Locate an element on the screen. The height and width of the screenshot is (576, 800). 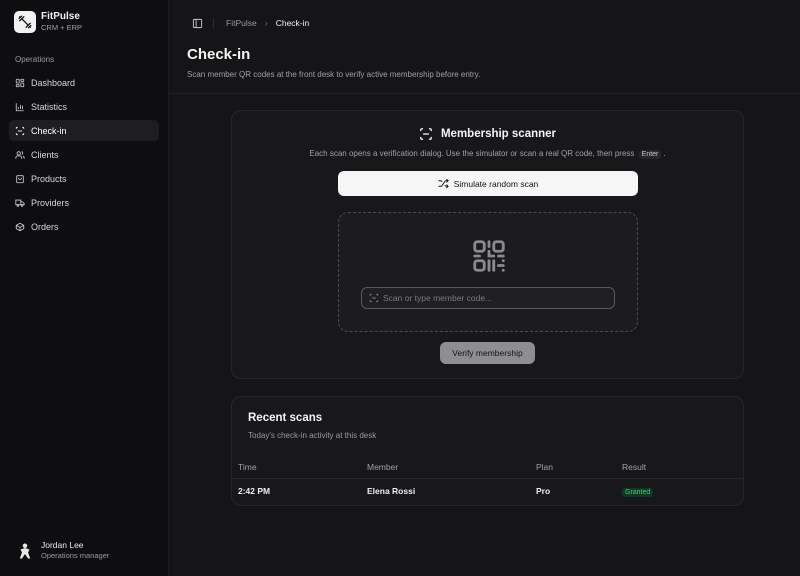
breadcrumb: FitPulse › Check-in is located at coordinates (267, 23).